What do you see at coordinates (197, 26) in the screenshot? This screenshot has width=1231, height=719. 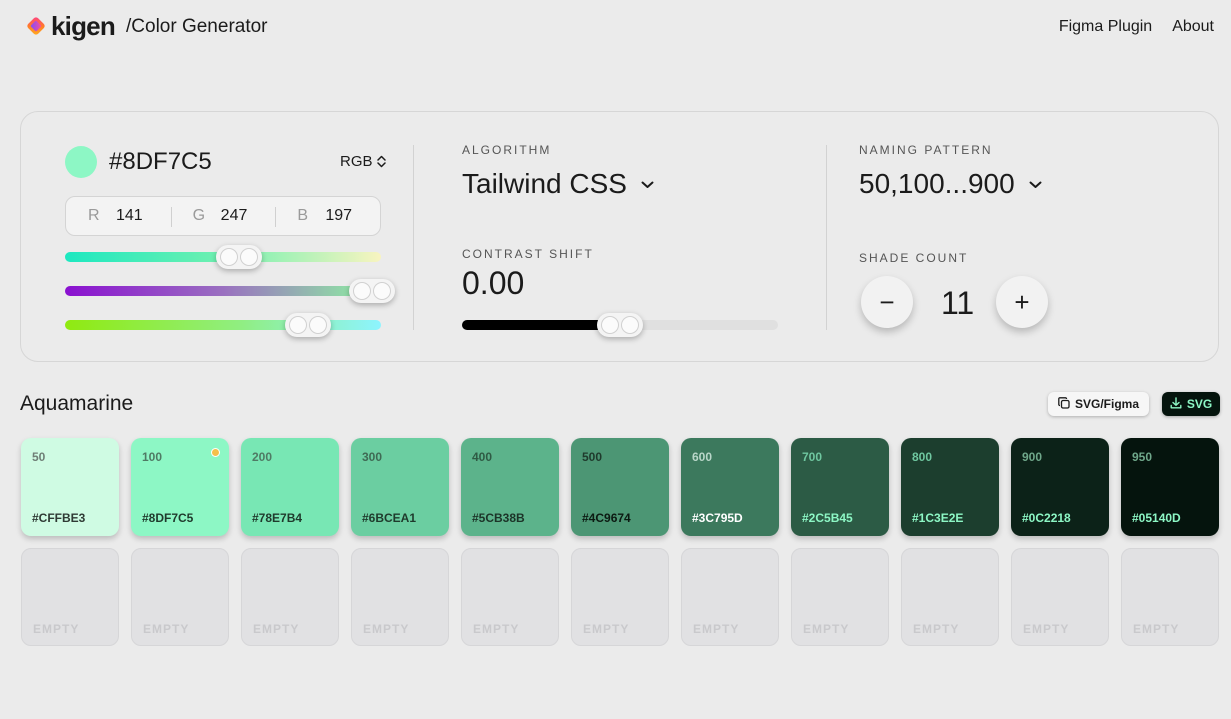 I see `page-title: /Color Generator` at bounding box center [197, 26].